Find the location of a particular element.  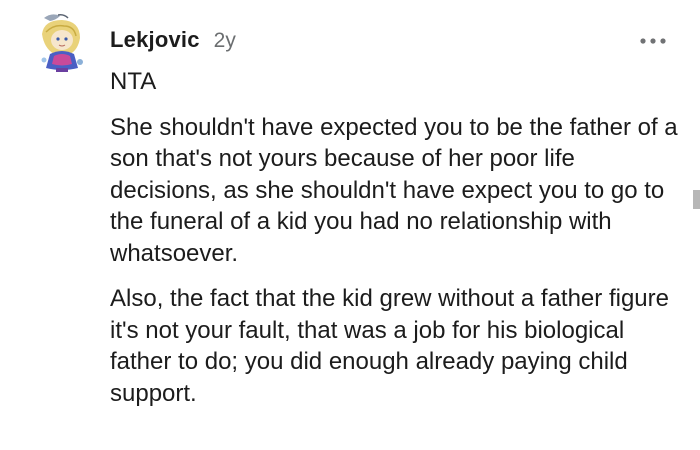

username: Lekjovic is located at coordinates (155, 40).